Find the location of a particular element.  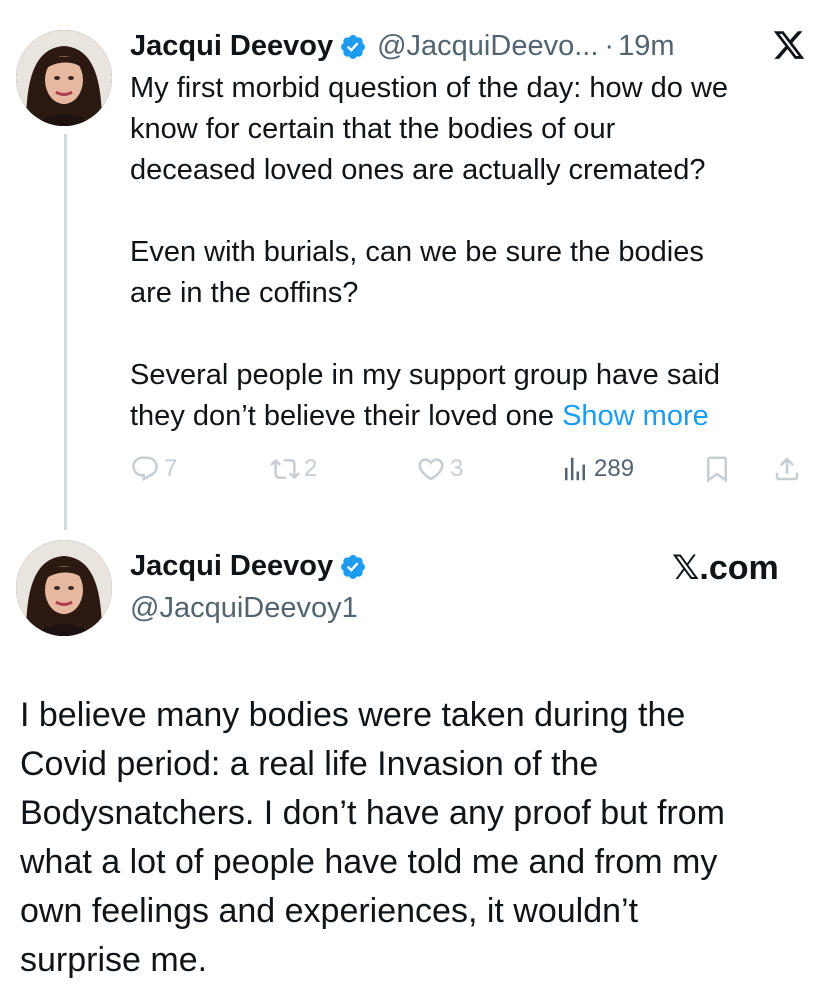

like-count: 3 is located at coordinates (457, 468).